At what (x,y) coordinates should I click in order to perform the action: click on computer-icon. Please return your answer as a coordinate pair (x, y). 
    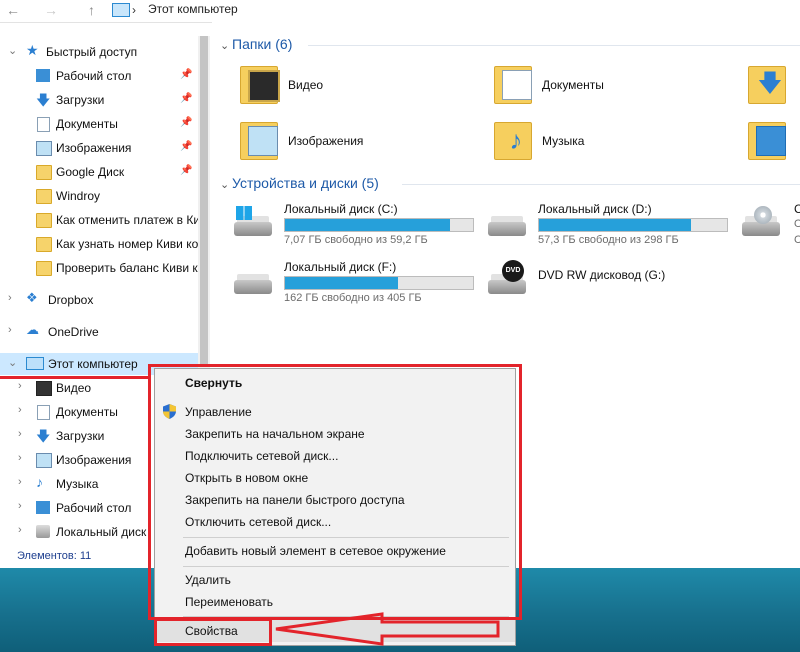
    Looking at the image, I should click on (35, 363).